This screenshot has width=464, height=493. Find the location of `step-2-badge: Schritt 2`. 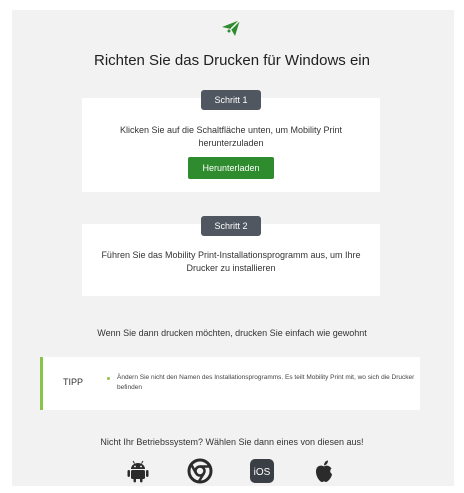

step-2-badge: Schritt 2 is located at coordinates (231, 226).